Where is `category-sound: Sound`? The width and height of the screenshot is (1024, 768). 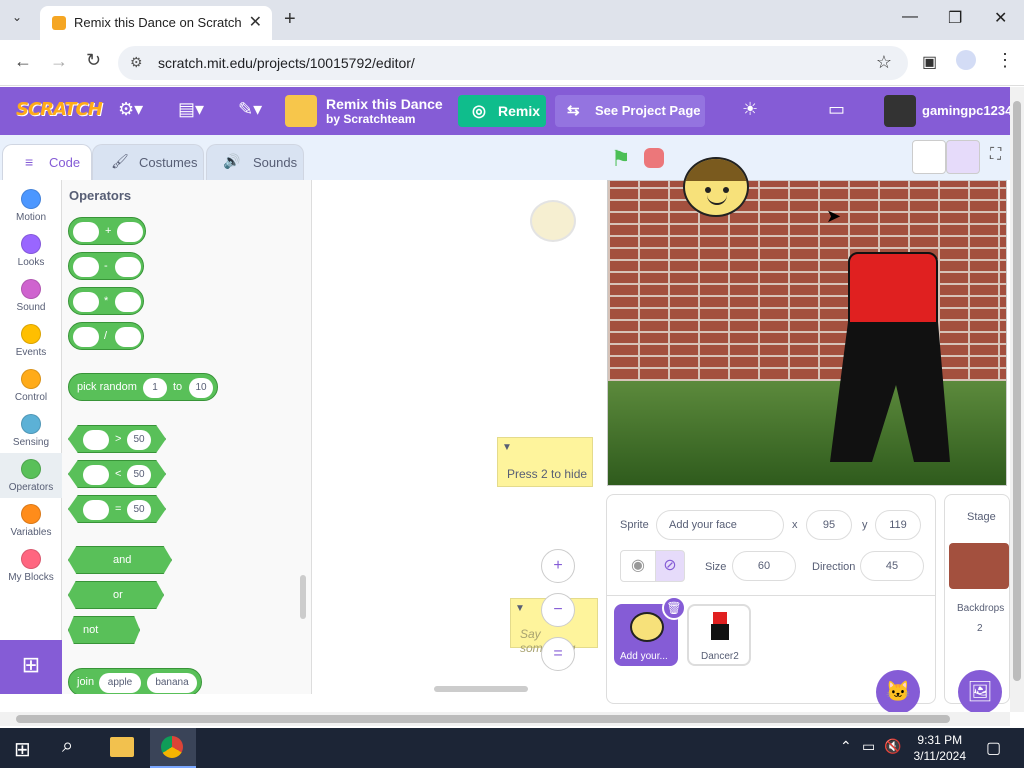 category-sound: Sound is located at coordinates (31, 295).